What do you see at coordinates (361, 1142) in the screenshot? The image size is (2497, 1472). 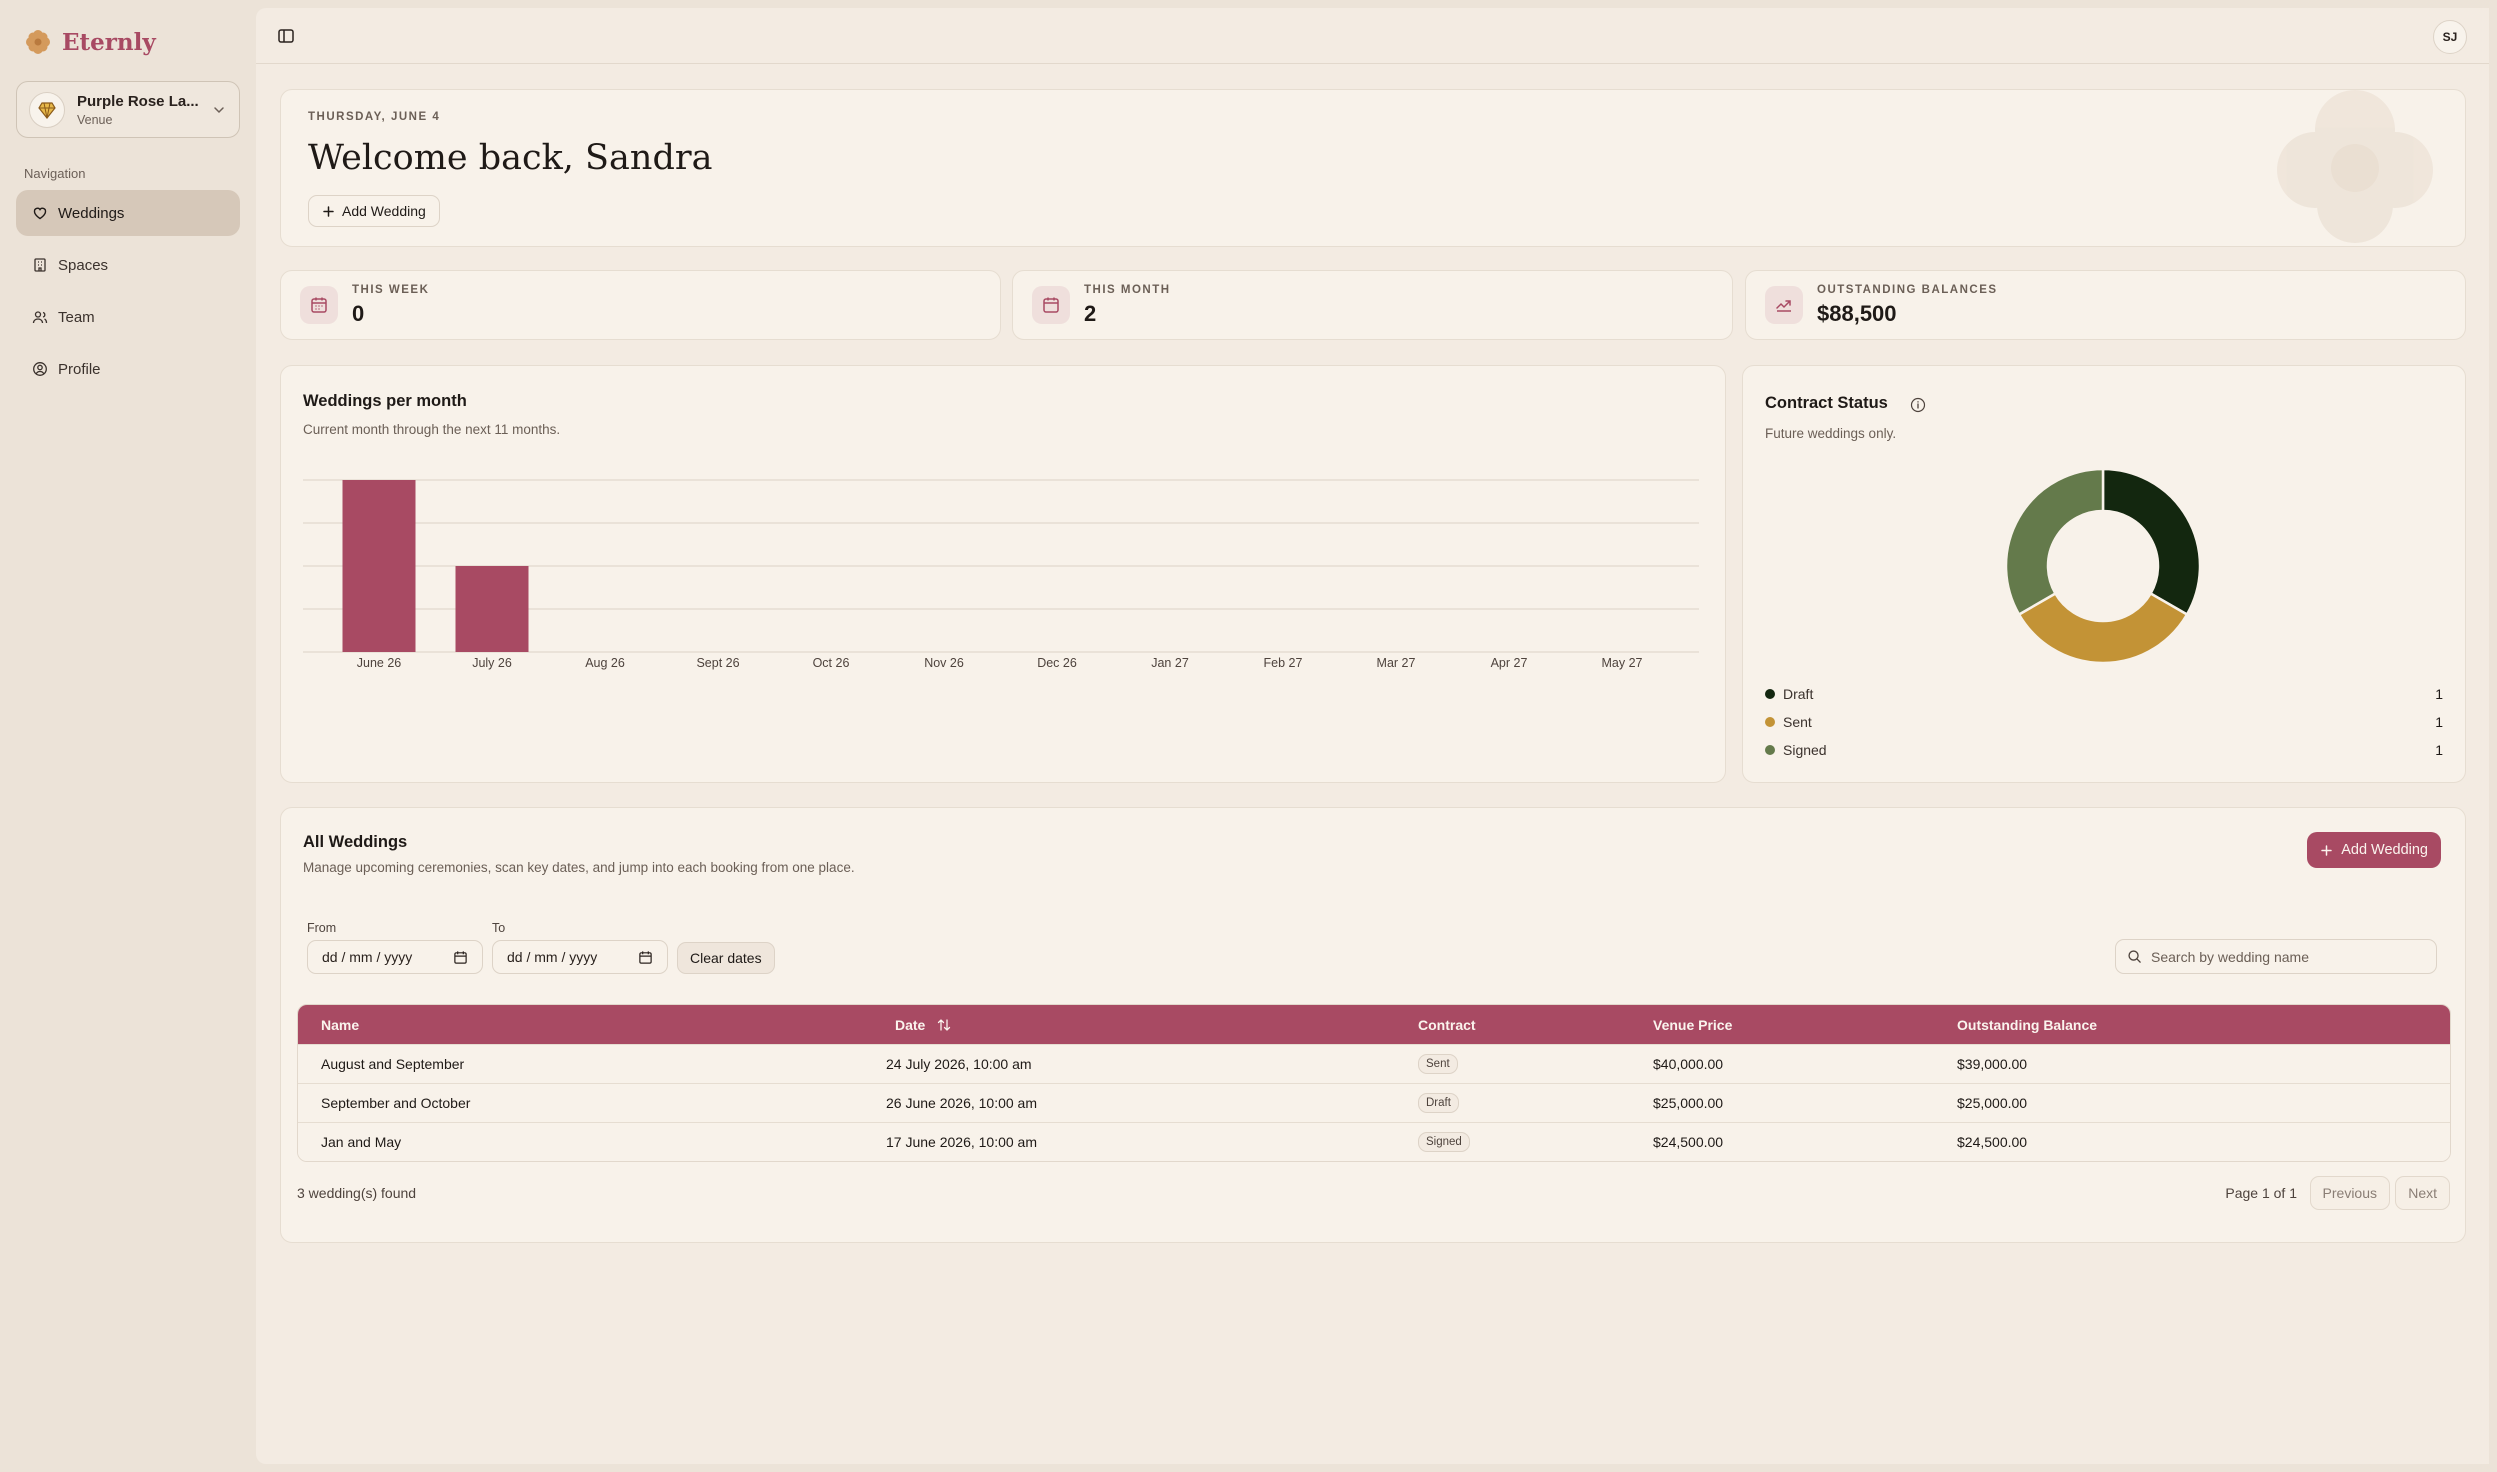 I see `cell-name: Jan and May` at bounding box center [361, 1142].